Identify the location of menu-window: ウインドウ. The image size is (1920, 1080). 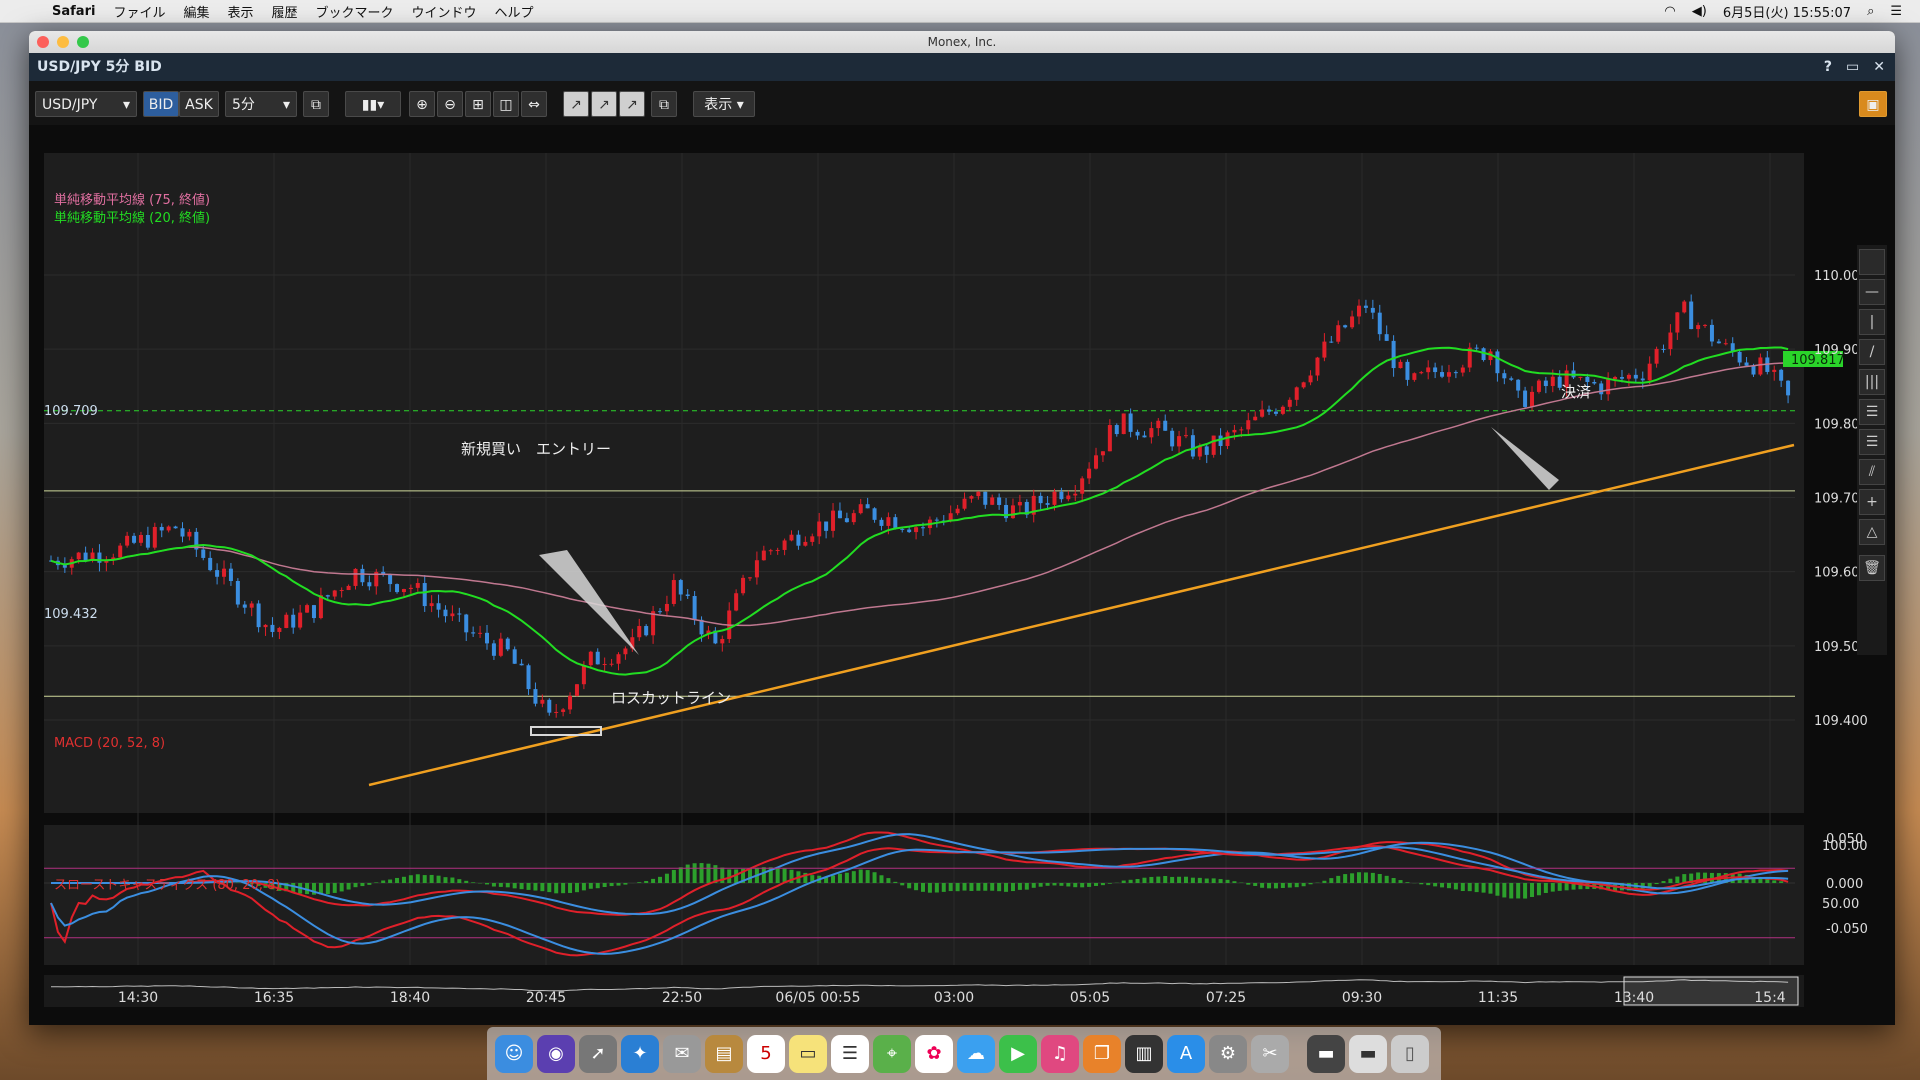
(444, 11).